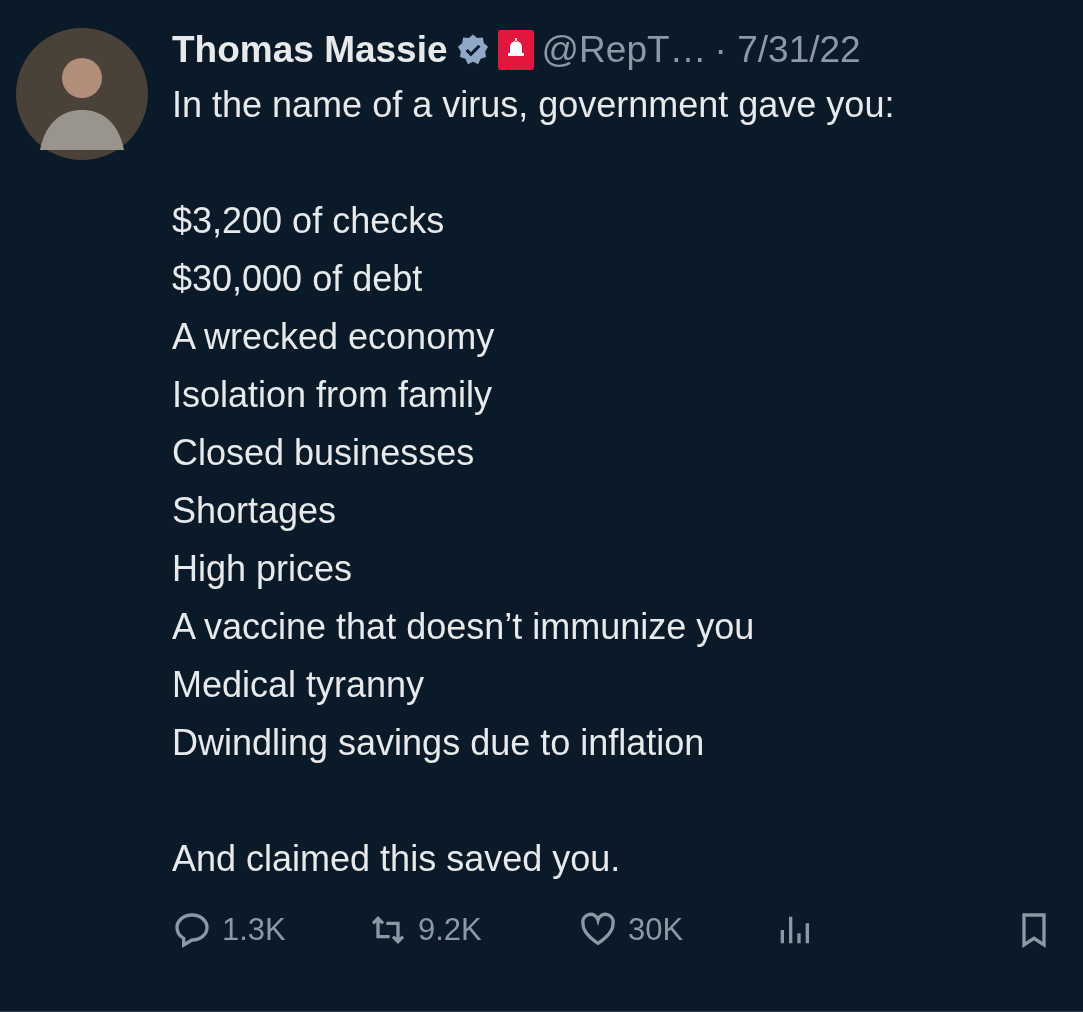  I want to click on tweet-text: Shortages, so click(255, 511).